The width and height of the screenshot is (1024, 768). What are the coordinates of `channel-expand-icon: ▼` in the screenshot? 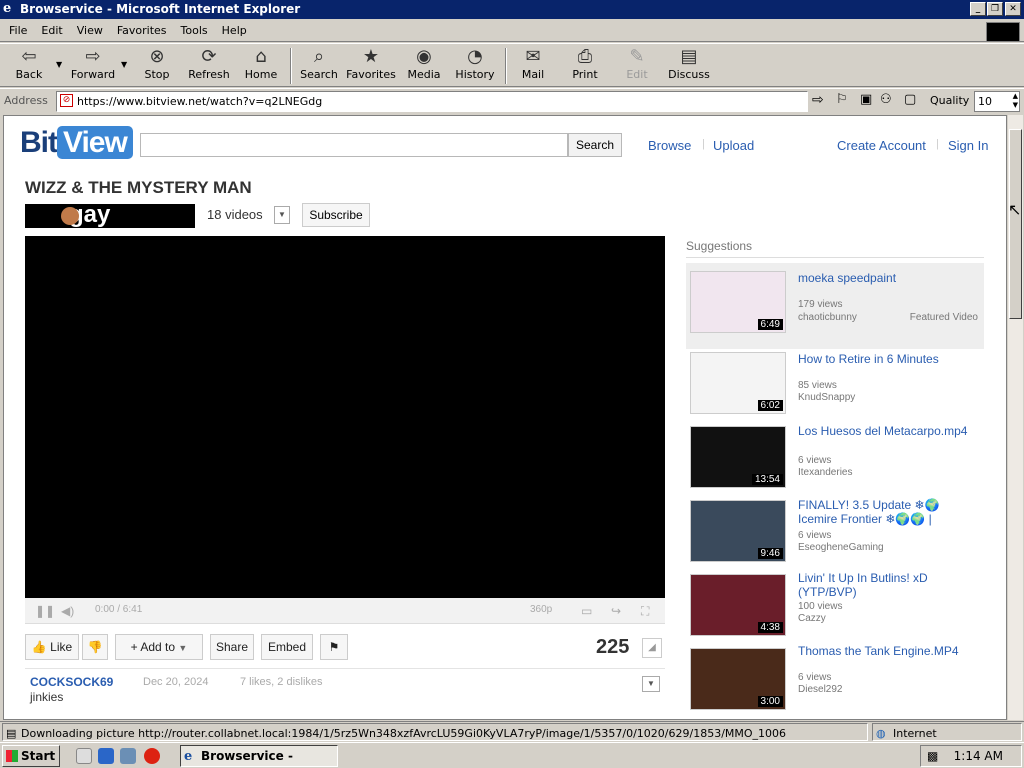 It's located at (282, 215).